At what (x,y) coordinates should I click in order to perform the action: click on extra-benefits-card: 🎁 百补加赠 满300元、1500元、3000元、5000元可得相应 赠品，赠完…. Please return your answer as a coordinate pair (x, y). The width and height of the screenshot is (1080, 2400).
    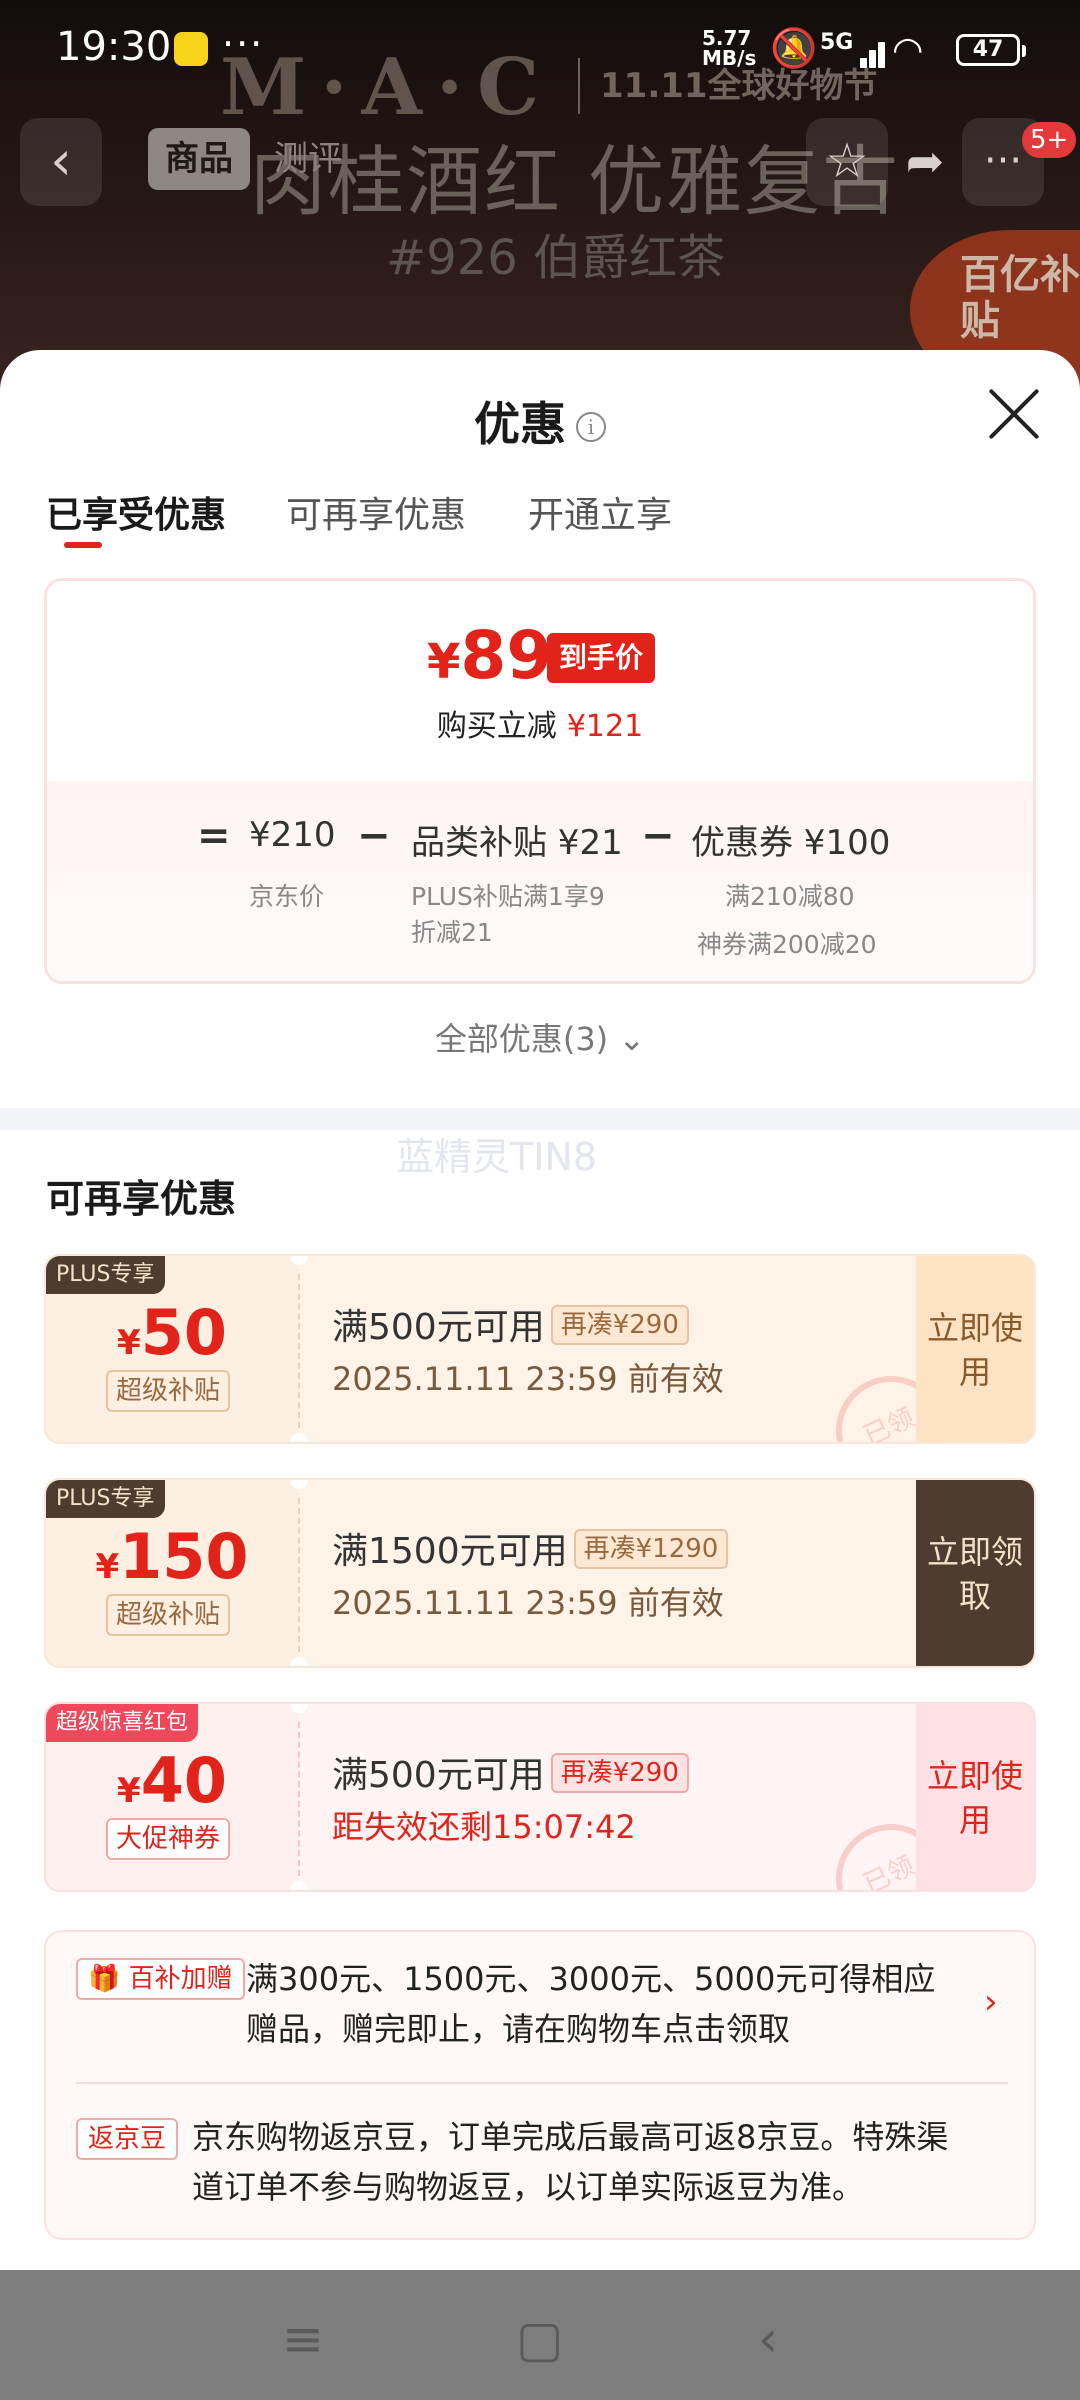
    Looking at the image, I should click on (540, 2085).